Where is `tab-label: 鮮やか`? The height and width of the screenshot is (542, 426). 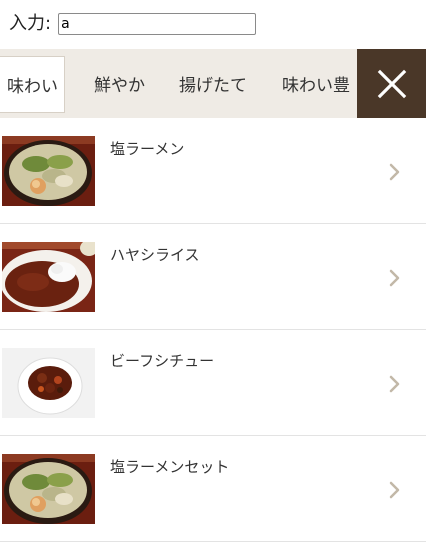 tab-label: 鮮やか is located at coordinates (119, 86).